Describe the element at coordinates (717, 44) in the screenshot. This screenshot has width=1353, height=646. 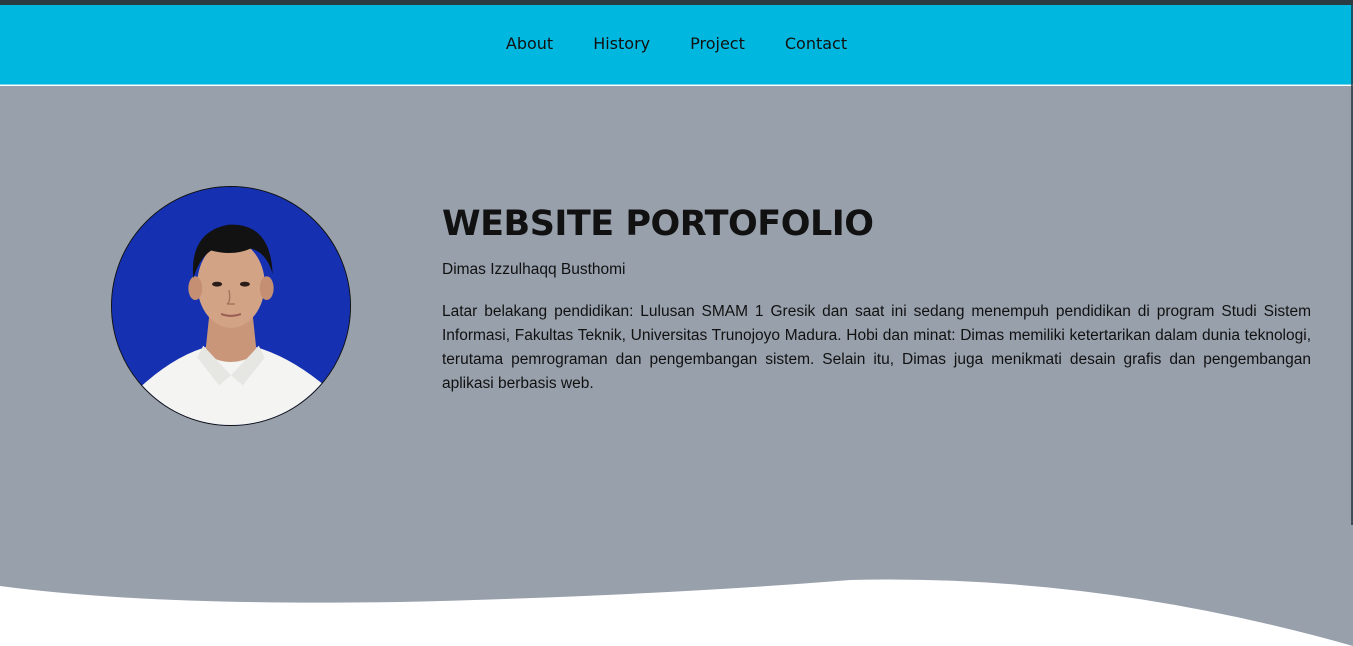
I see `nav-link-project: Project` at that location.